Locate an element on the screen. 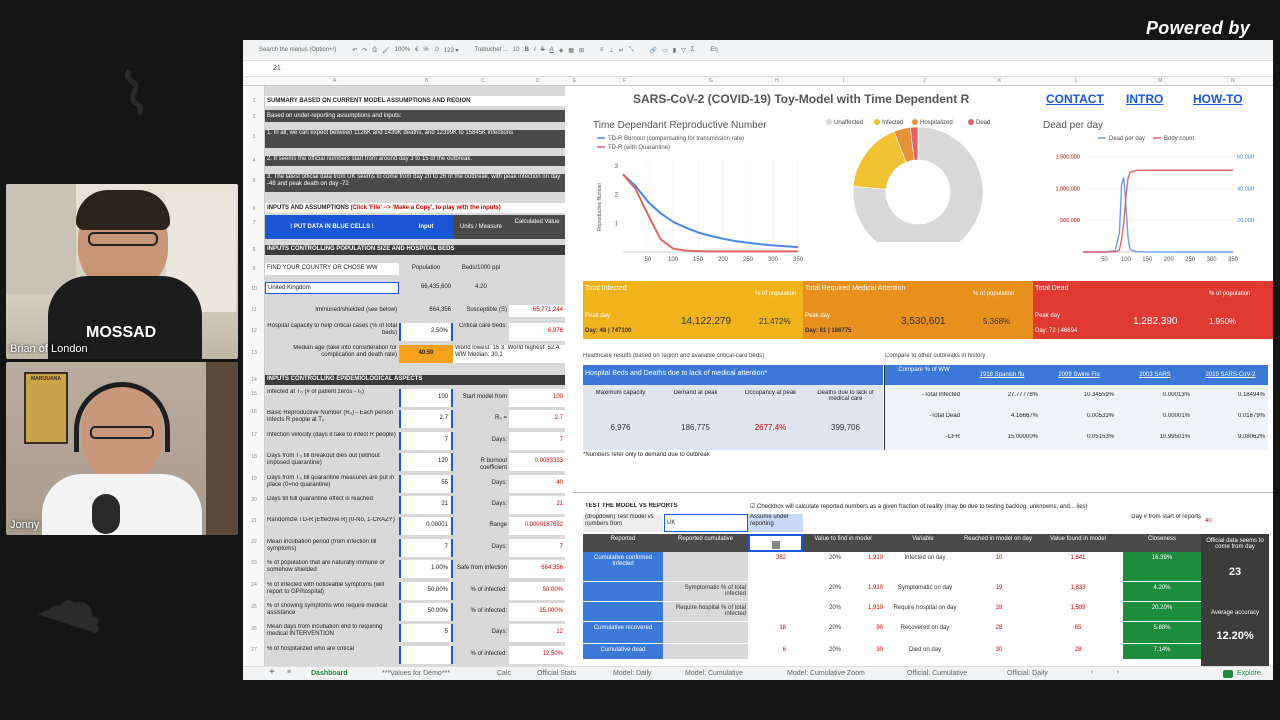  test-country-select: UK is located at coordinates (706, 523).